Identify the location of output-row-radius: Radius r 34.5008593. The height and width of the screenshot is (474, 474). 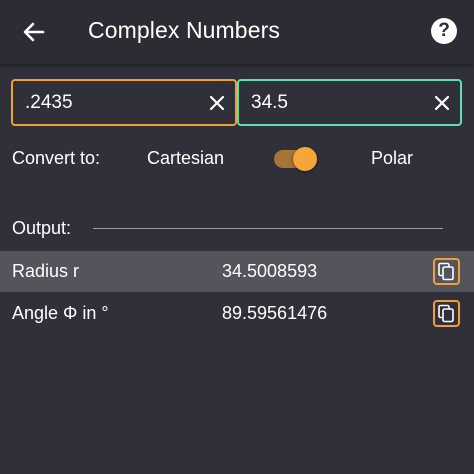
(237, 271).